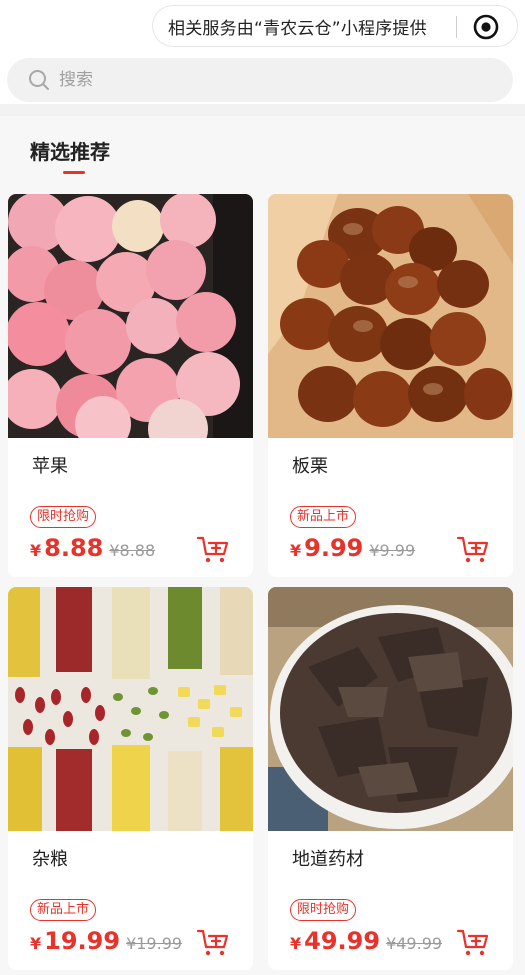  What do you see at coordinates (50, 859) in the screenshot?
I see `product-name: 杂粮` at bounding box center [50, 859].